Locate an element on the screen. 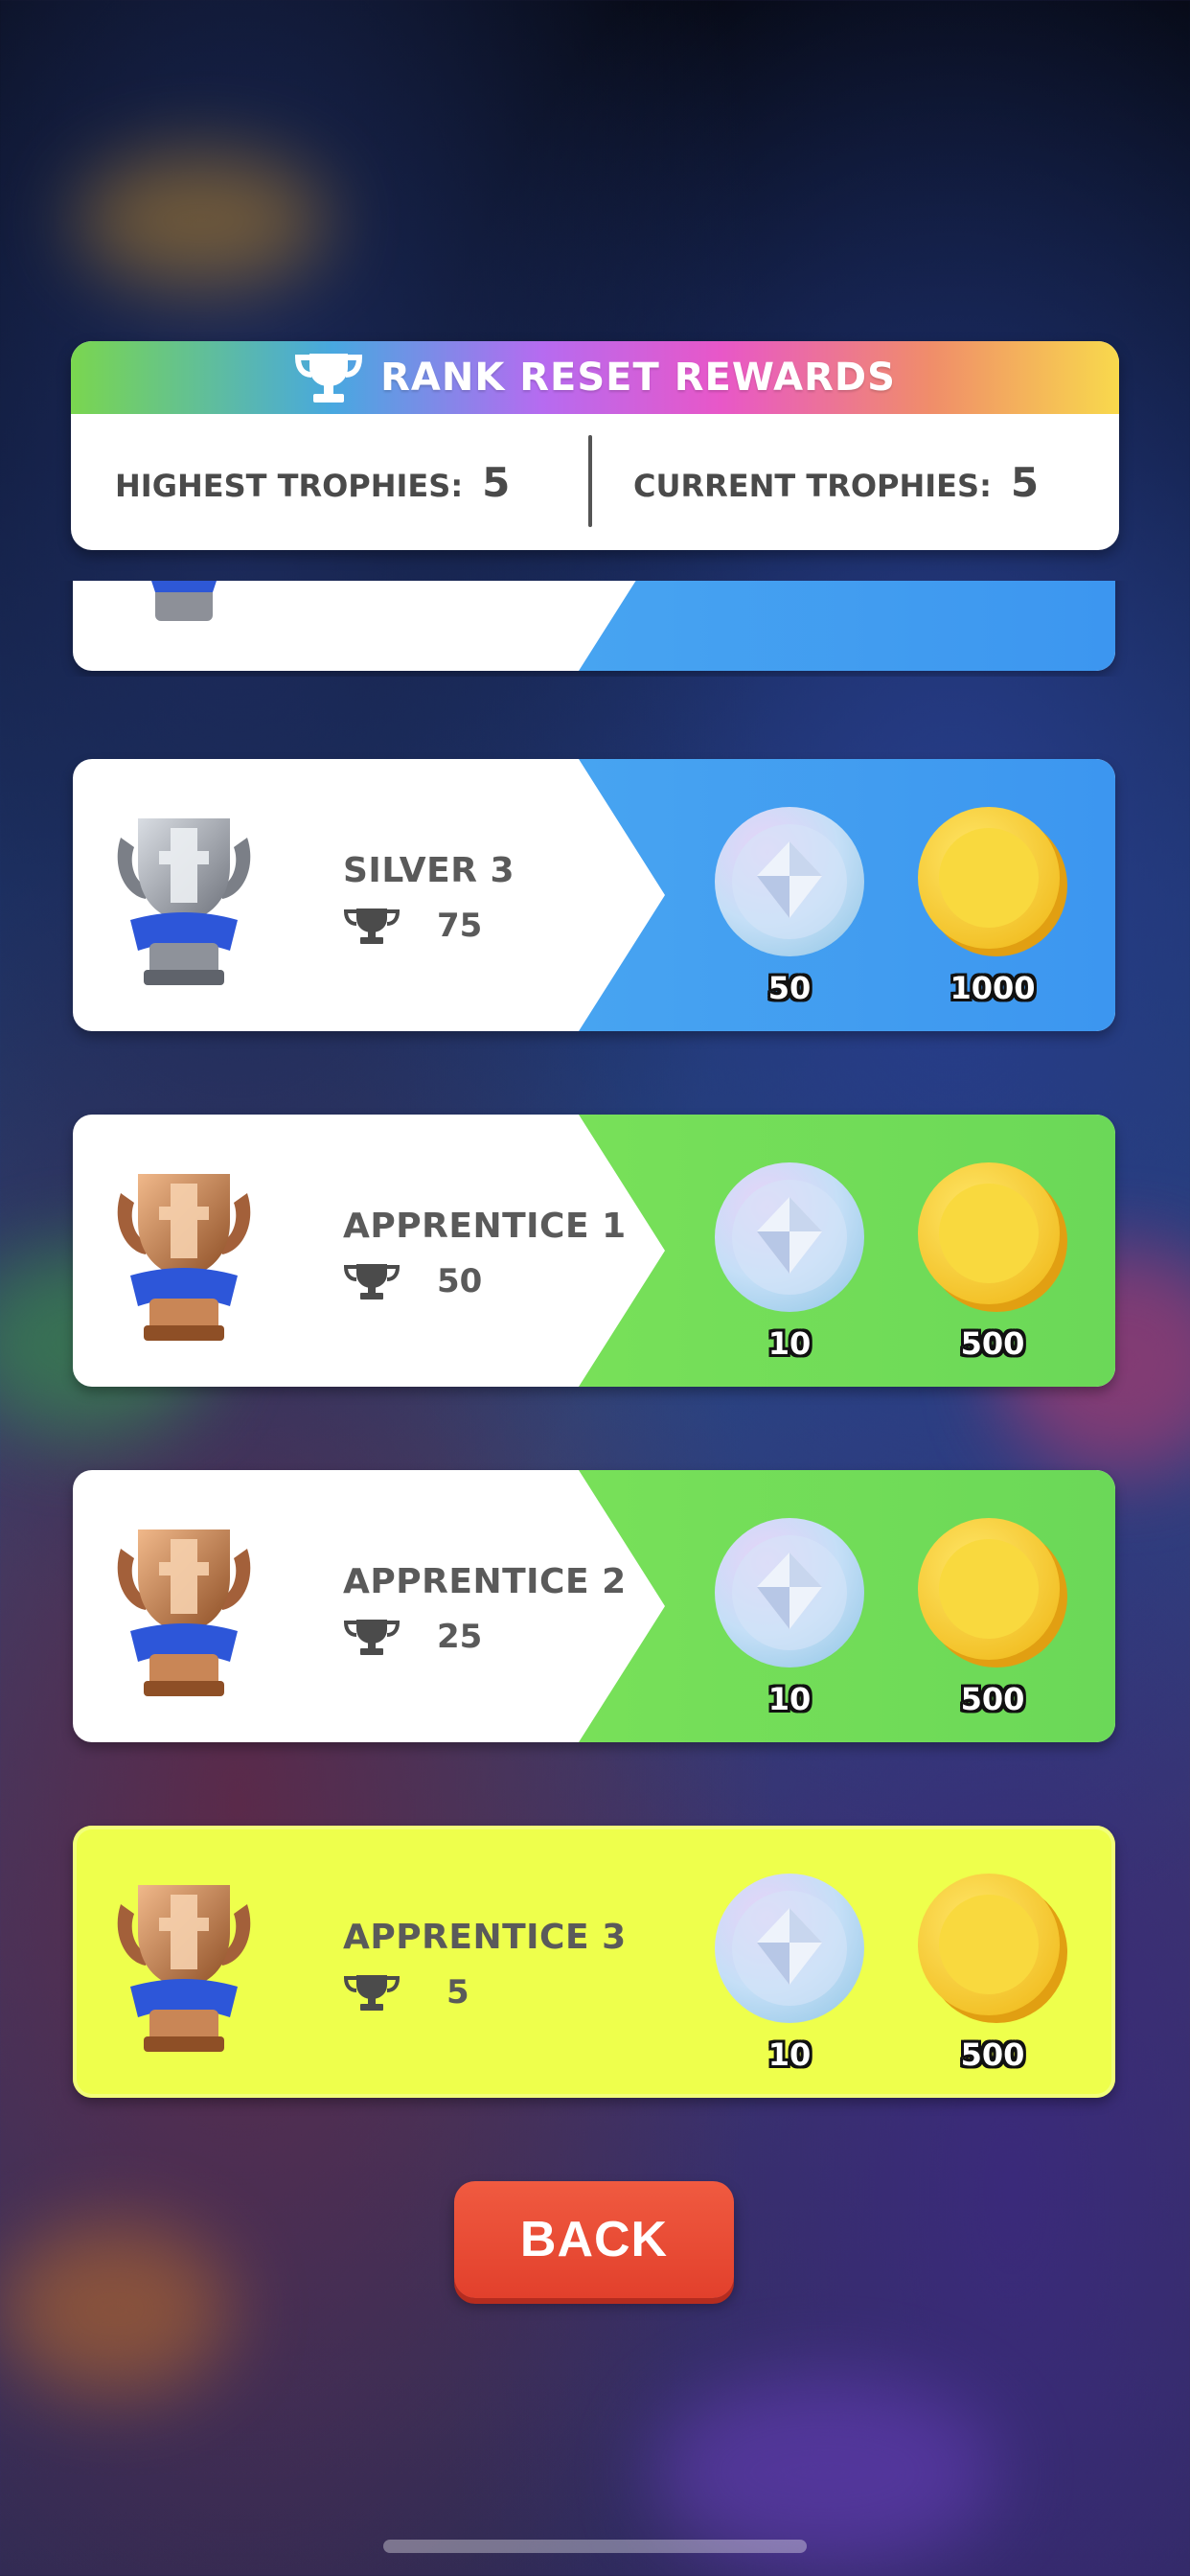 This screenshot has width=1190, height=2576. header-title: RANK RESET REWARDS is located at coordinates (638, 378).